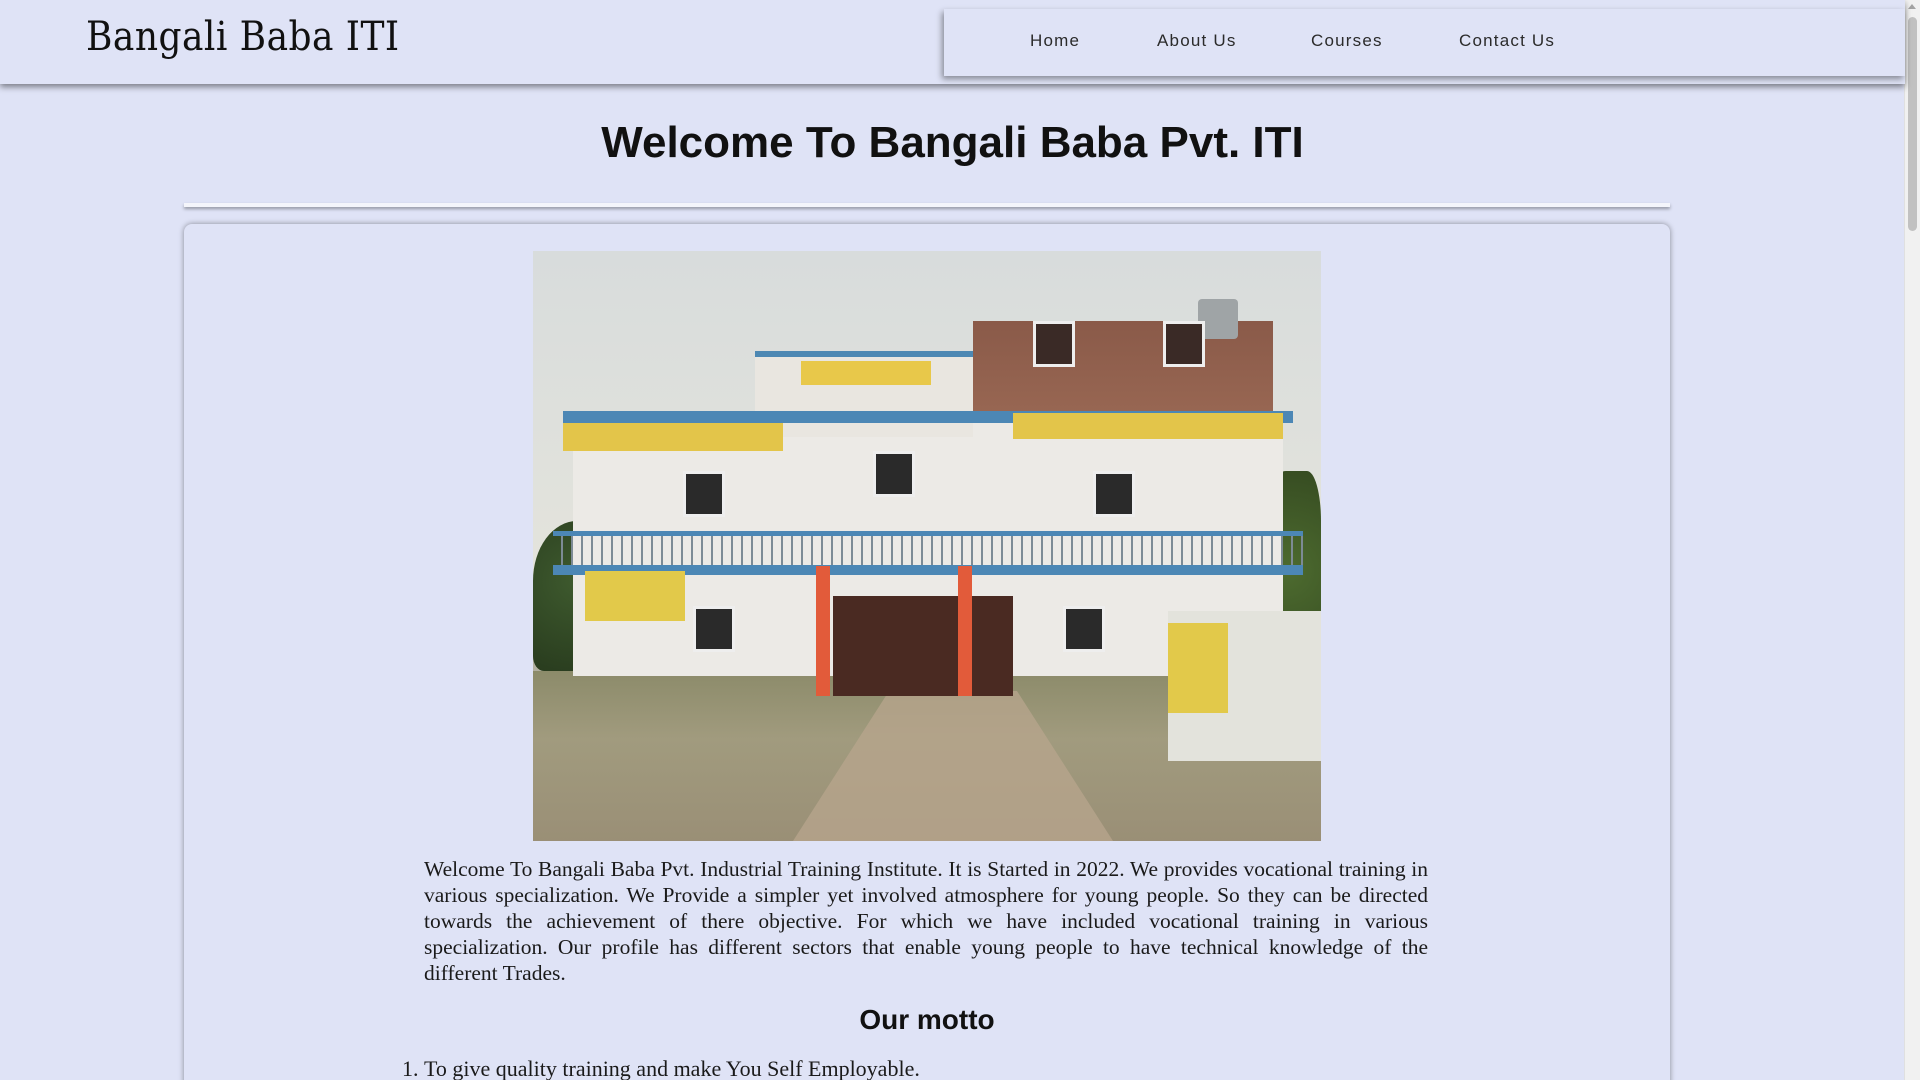  What do you see at coordinates (1507, 41) in the screenshot?
I see `nav-contact-us-link: Contact Us` at bounding box center [1507, 41].